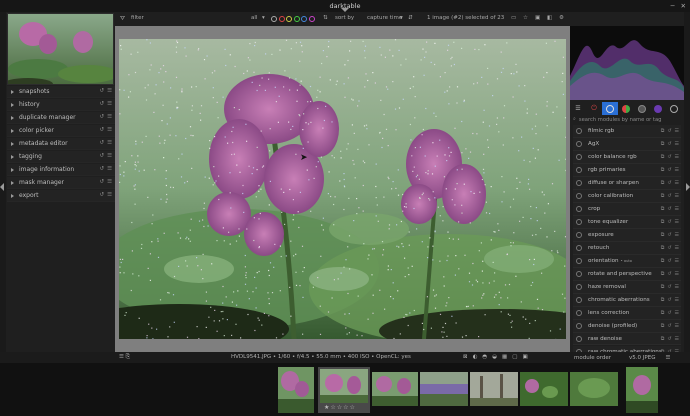 The image size is (690, 416). What do you see at coordinates (304, 19) in the screenshot?
I see `color-filter-blue-icon` at bounding box center [304, 19].